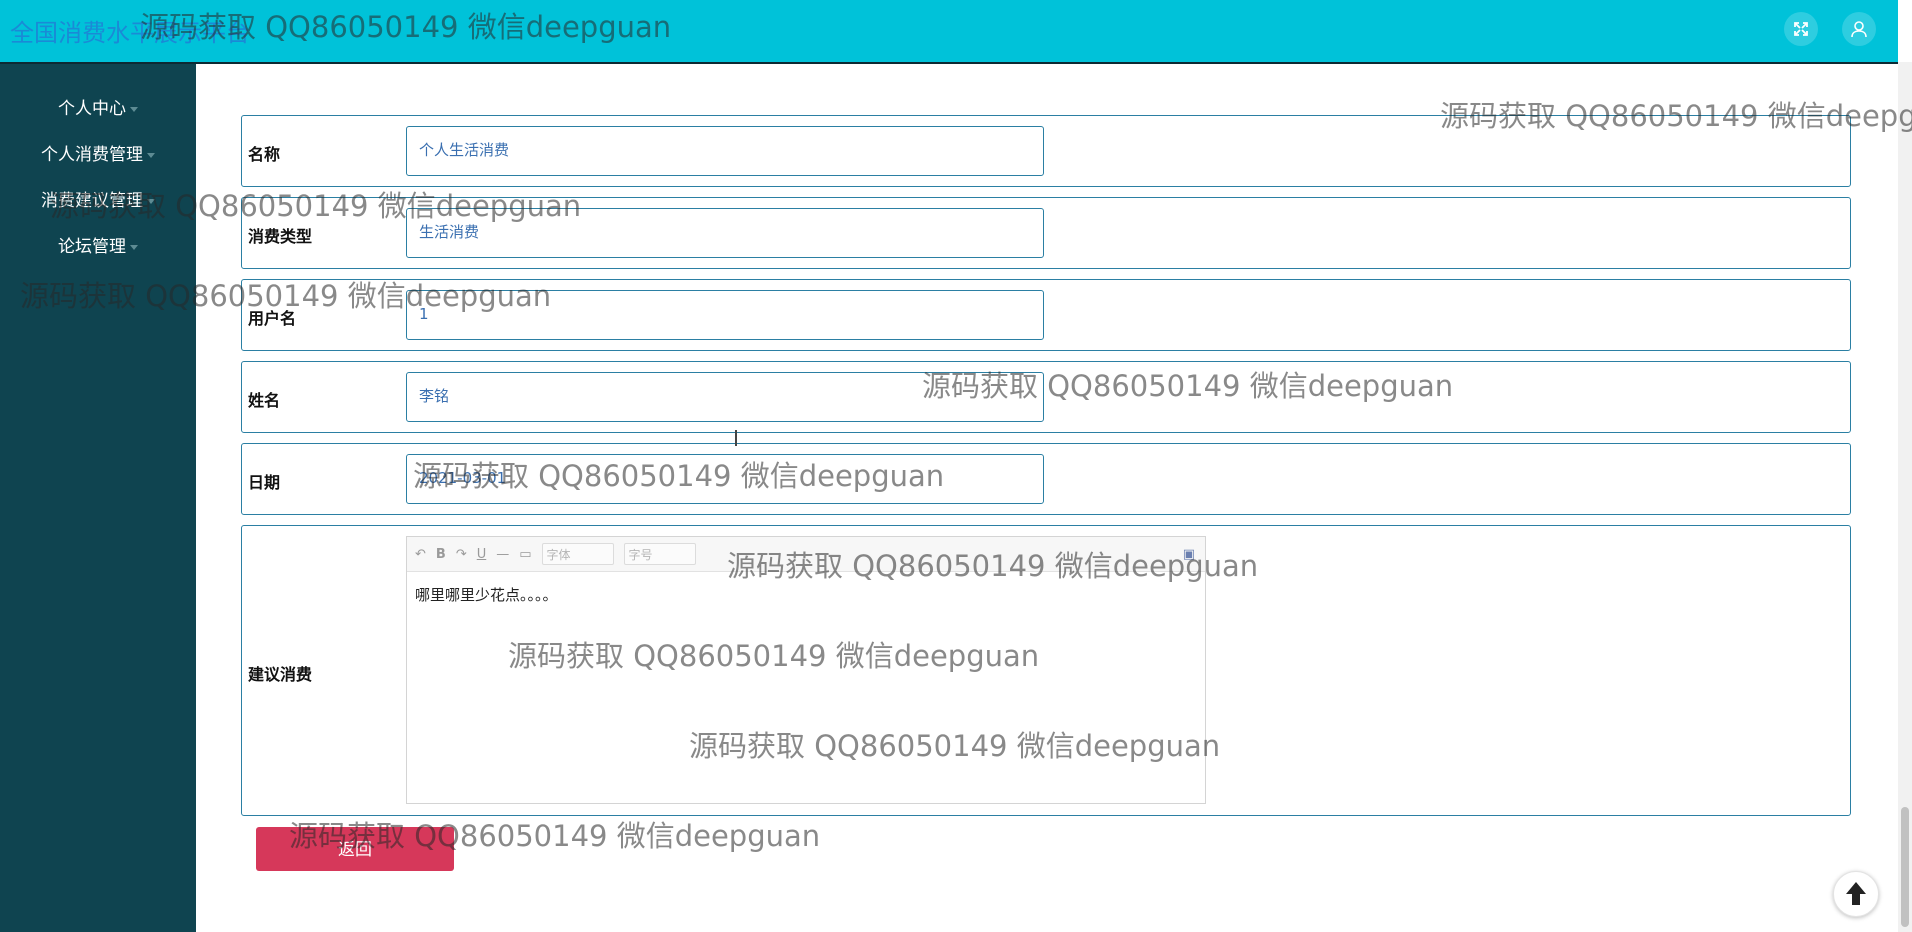 The image size is (1912, 932). What do you see at coordinates (280, 674) in the screenshot?
I see `field-label: 建议消费` at bounding box center [280, 674].